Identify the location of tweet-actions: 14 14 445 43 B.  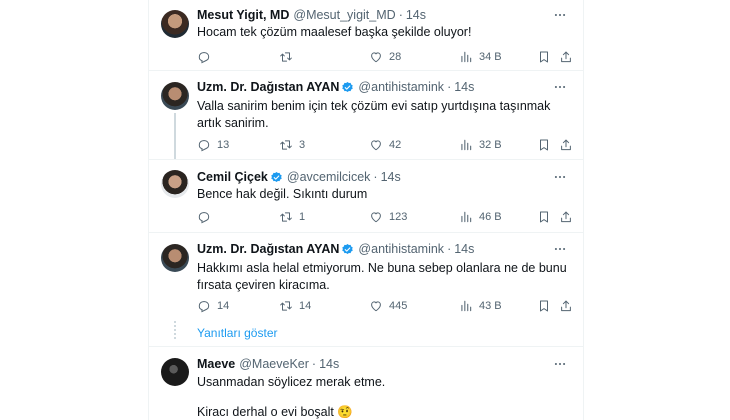
(384, 306).